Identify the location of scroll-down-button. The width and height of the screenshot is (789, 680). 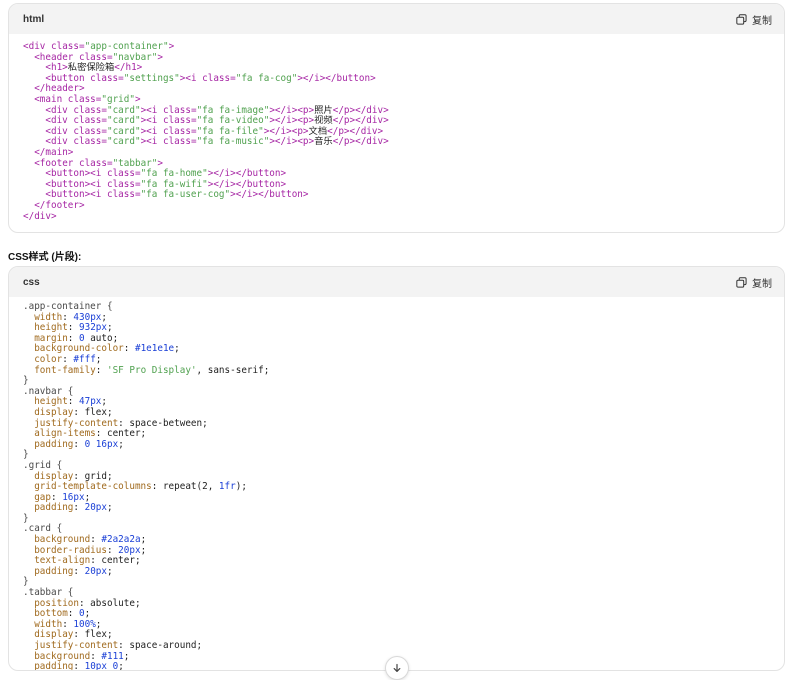
(397, 668).